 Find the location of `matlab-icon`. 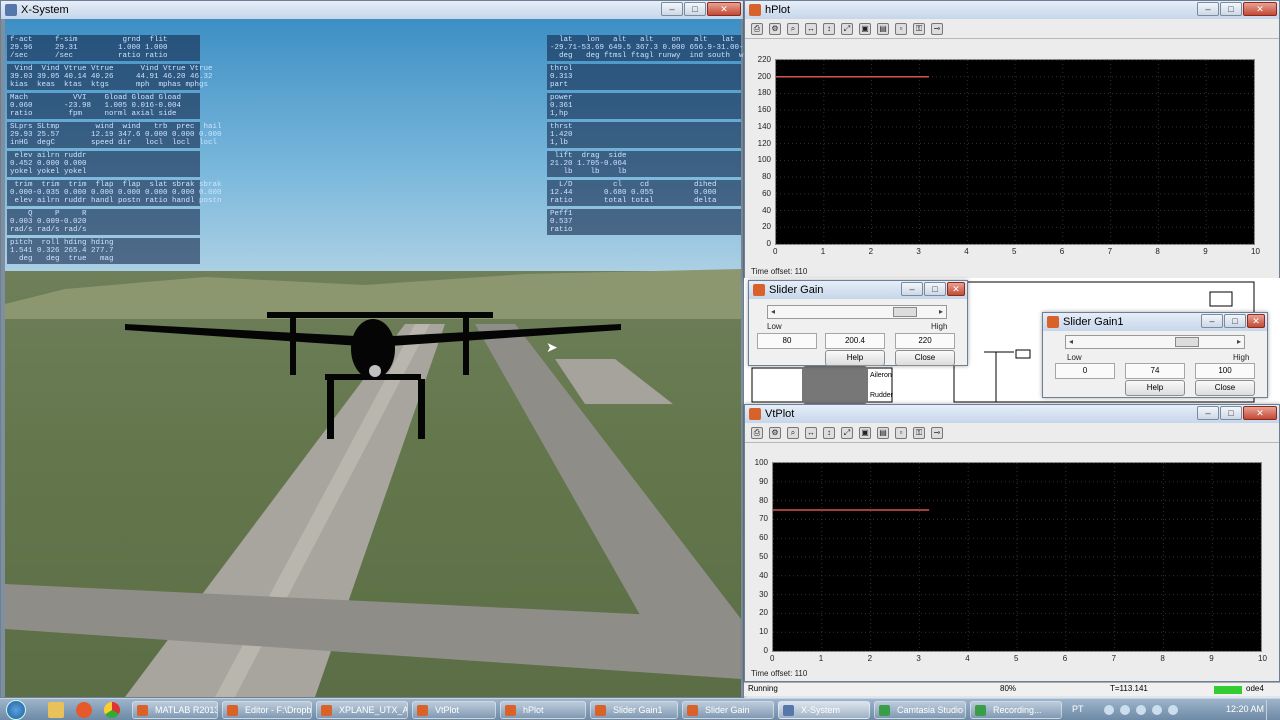

matlab-icon is located at coordinates (755, 414).